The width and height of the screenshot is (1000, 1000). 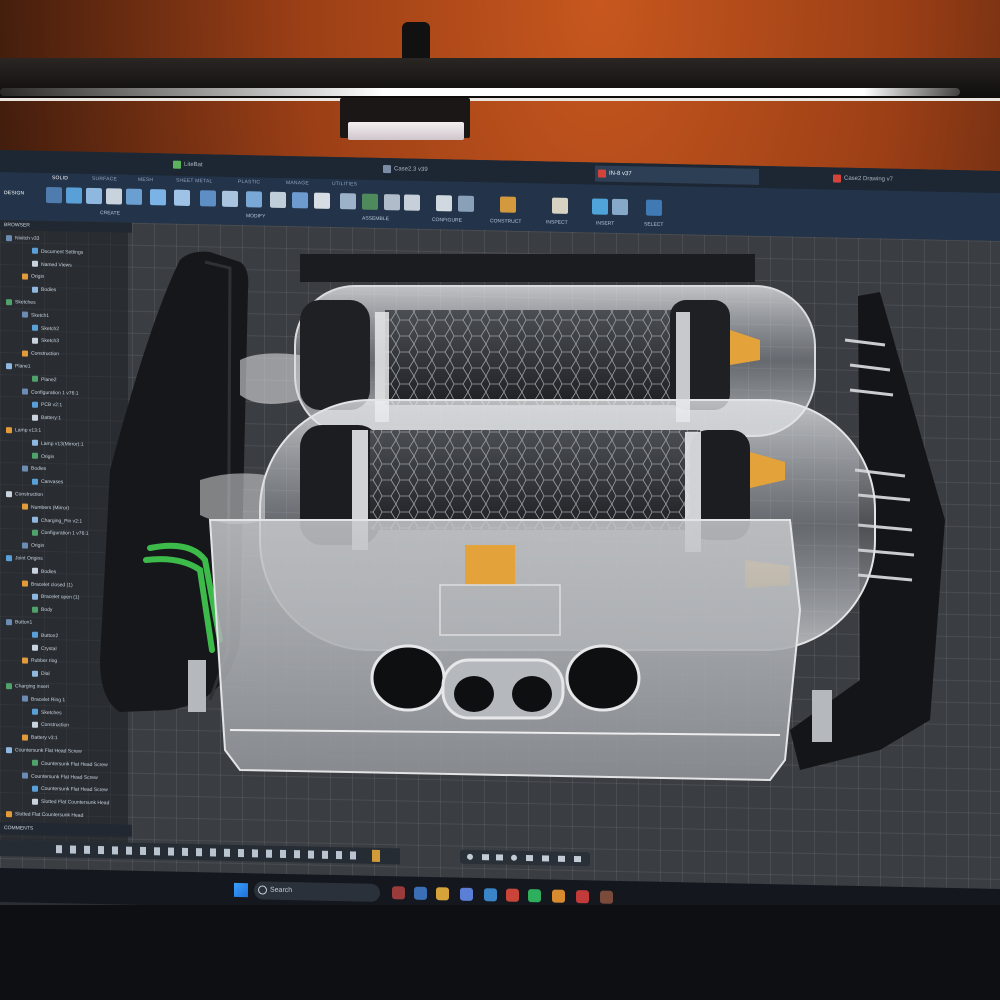 What do you see at coordinates (527, 268) in the screenshot?
I see `top-back-rail` at bounding box center [527, 268].